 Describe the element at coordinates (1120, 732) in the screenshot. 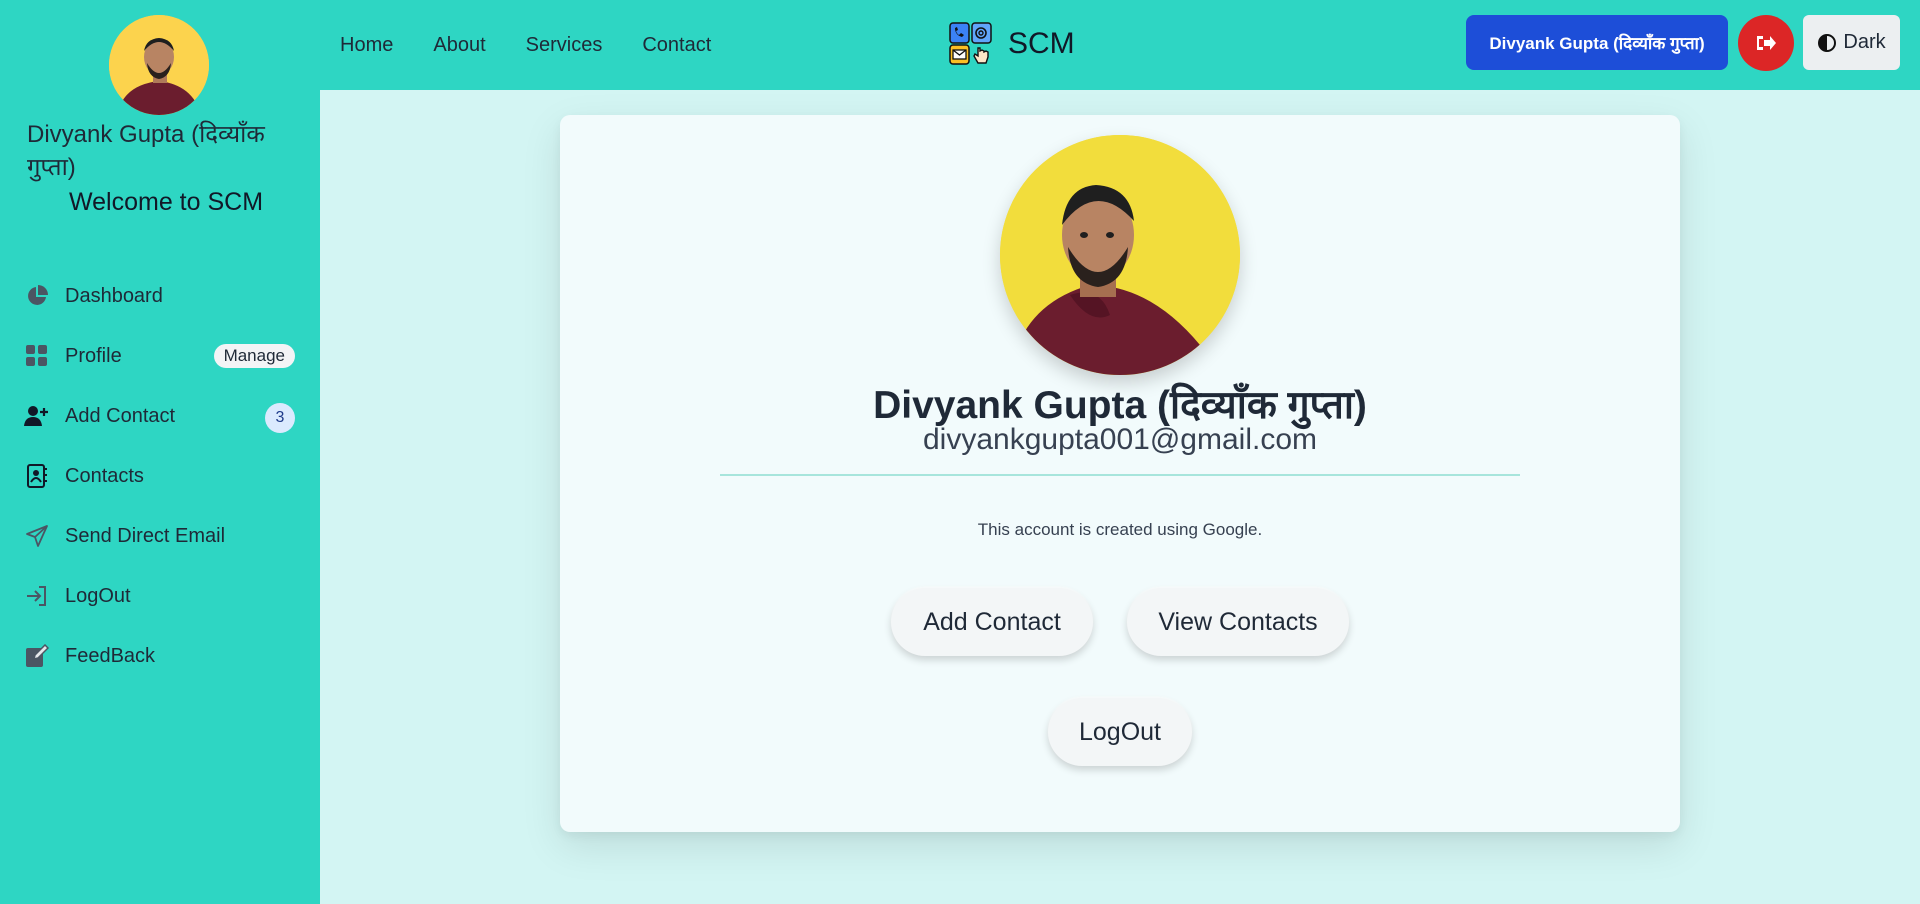

I see `logout-button: LogOut` at that location.